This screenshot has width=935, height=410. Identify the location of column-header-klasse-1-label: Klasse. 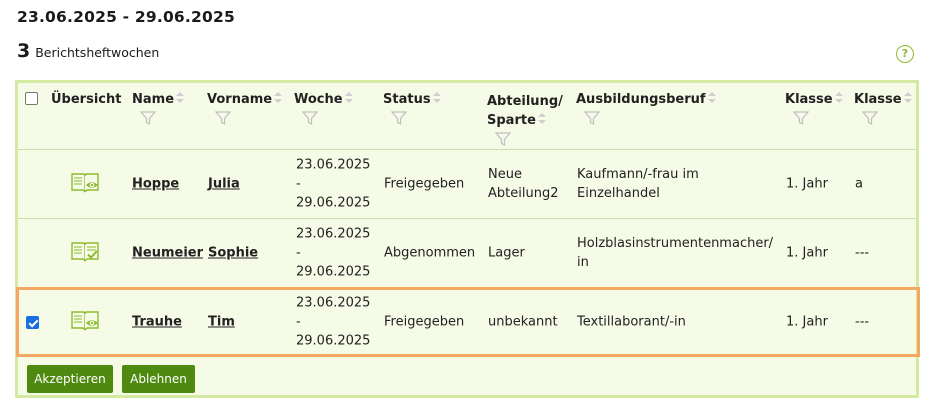
(809, 99).